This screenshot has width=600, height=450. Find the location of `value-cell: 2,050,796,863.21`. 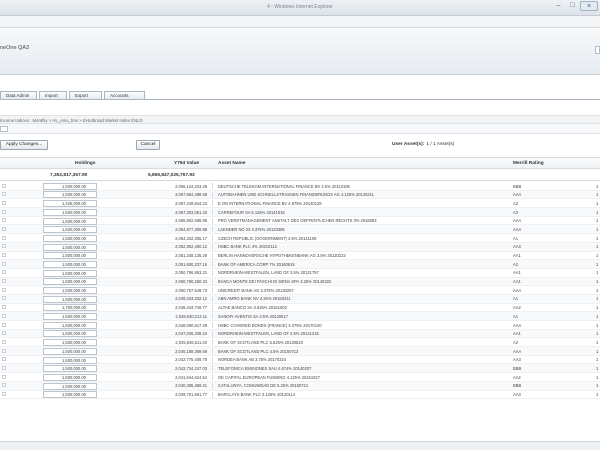

value-cell: 2,050,796,863.21 is located at coordinates (191, 273).